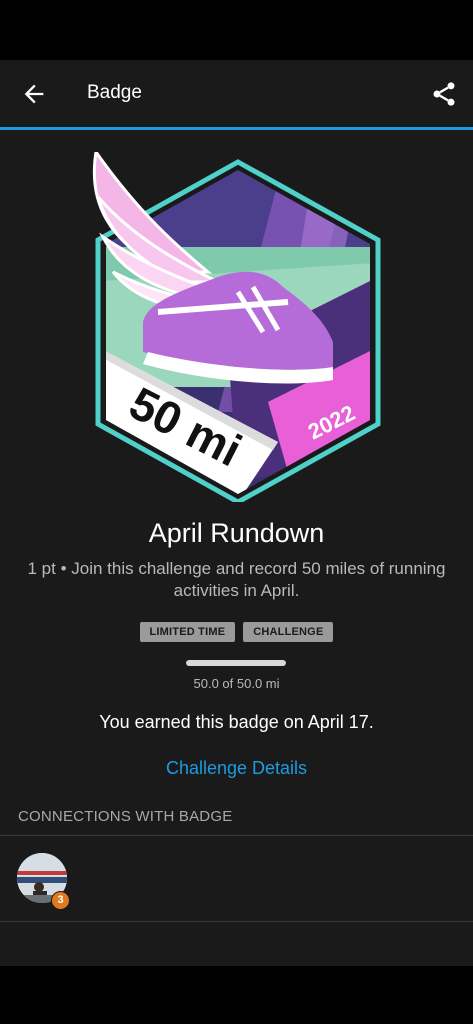 The height and width of the screenshot is (1024, 473). I want to click on progress-text: 50.0 of 50.0 mi, so click(236, 683).